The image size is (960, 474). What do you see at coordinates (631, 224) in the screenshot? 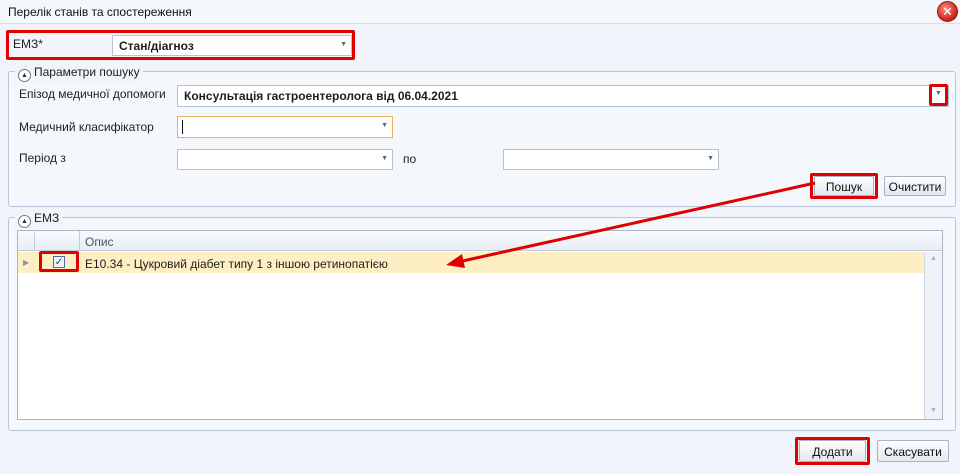
I see `annotation-arrow` at bounding box center [631, 224].